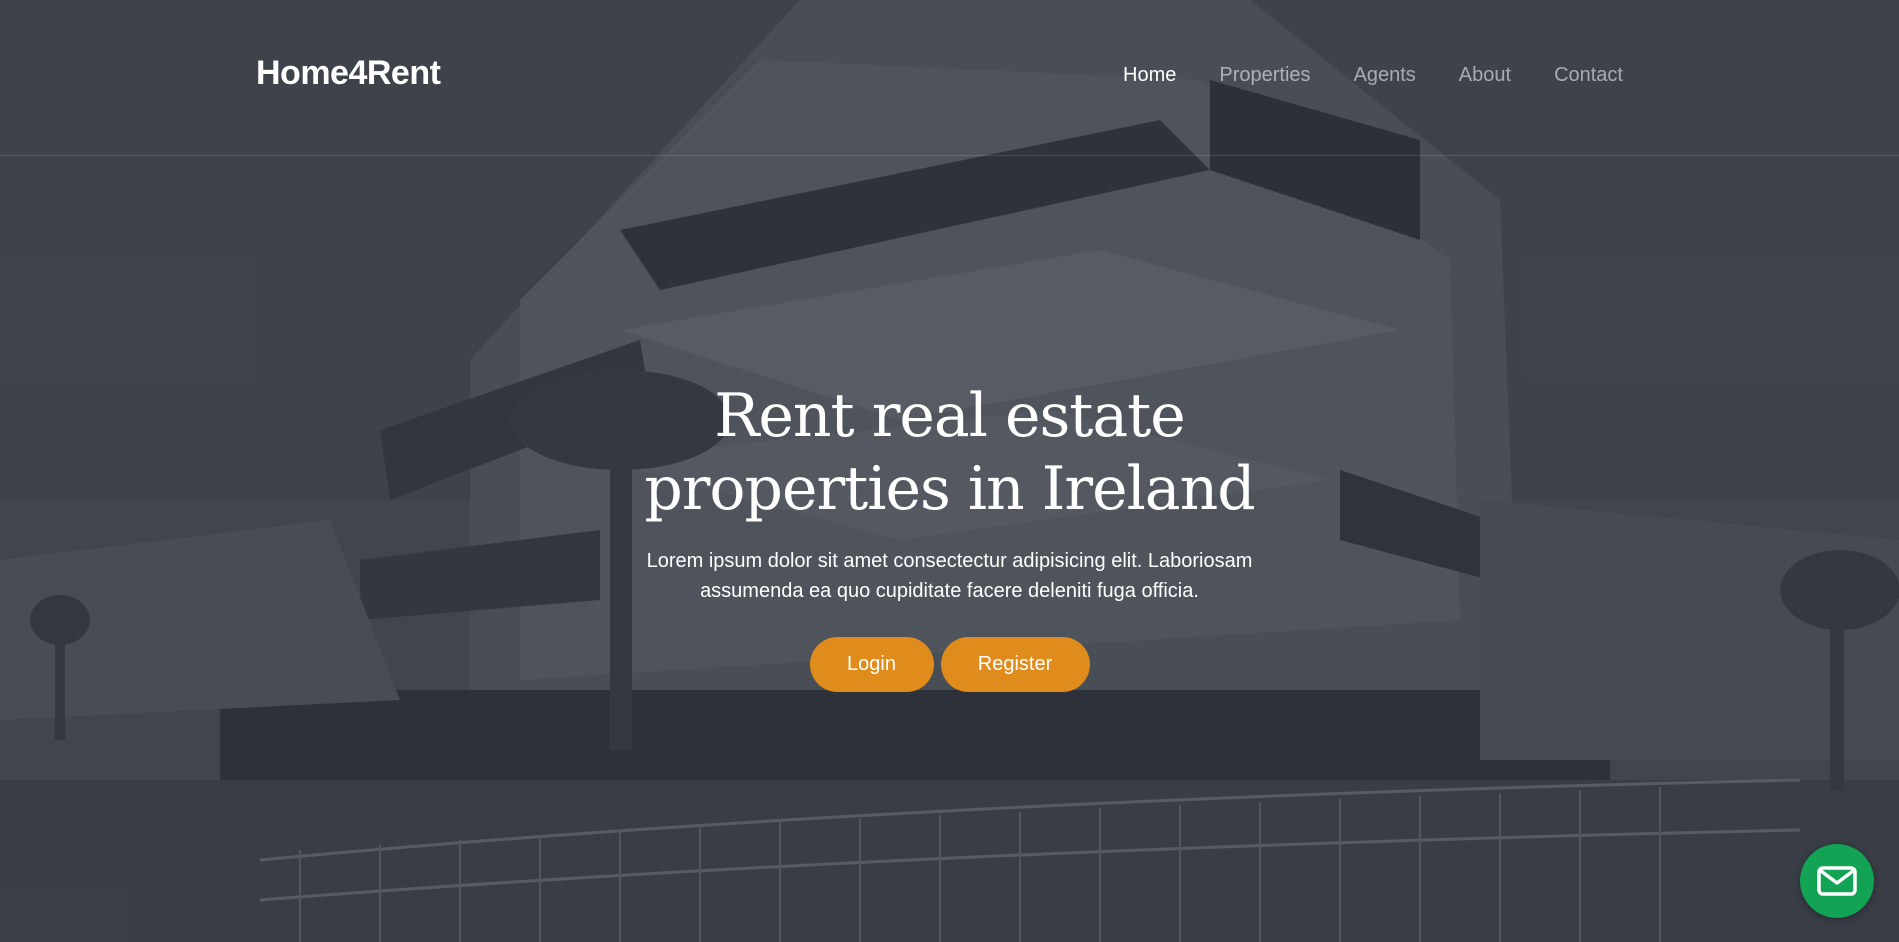 Image resolution: width=1899 pixels, height=942 pixels. What do you see at coordinates (1015, 664) in the screenshot?
I see `register-button: Register` at bounding box center [1015, 664].